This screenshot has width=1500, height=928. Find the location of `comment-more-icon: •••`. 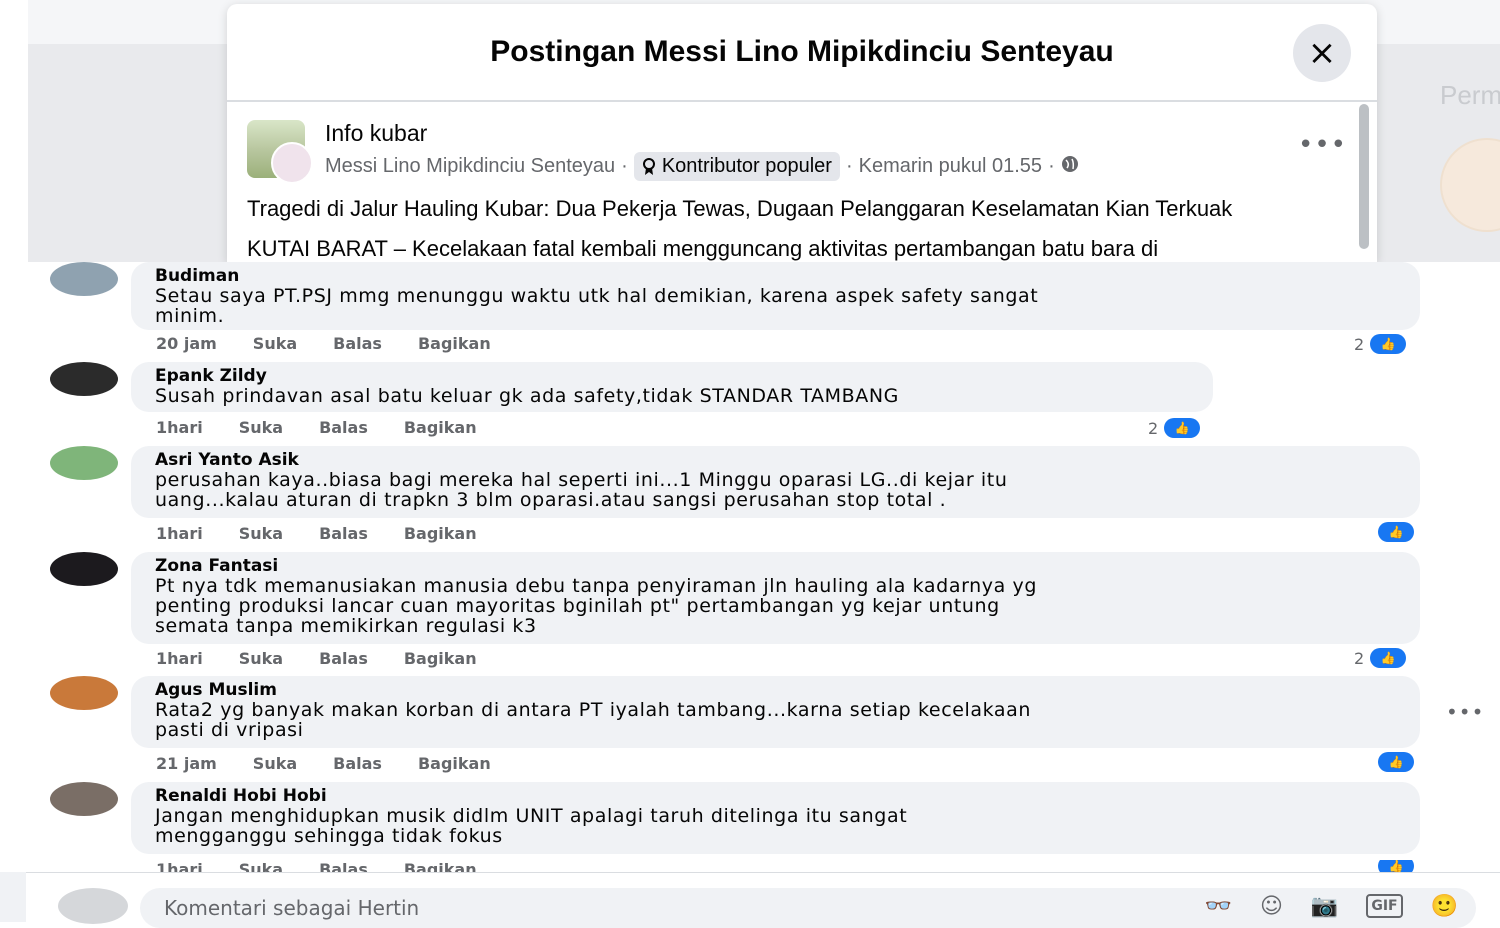

comment-more-icon: ••• is located at coordinates (1465, 712).